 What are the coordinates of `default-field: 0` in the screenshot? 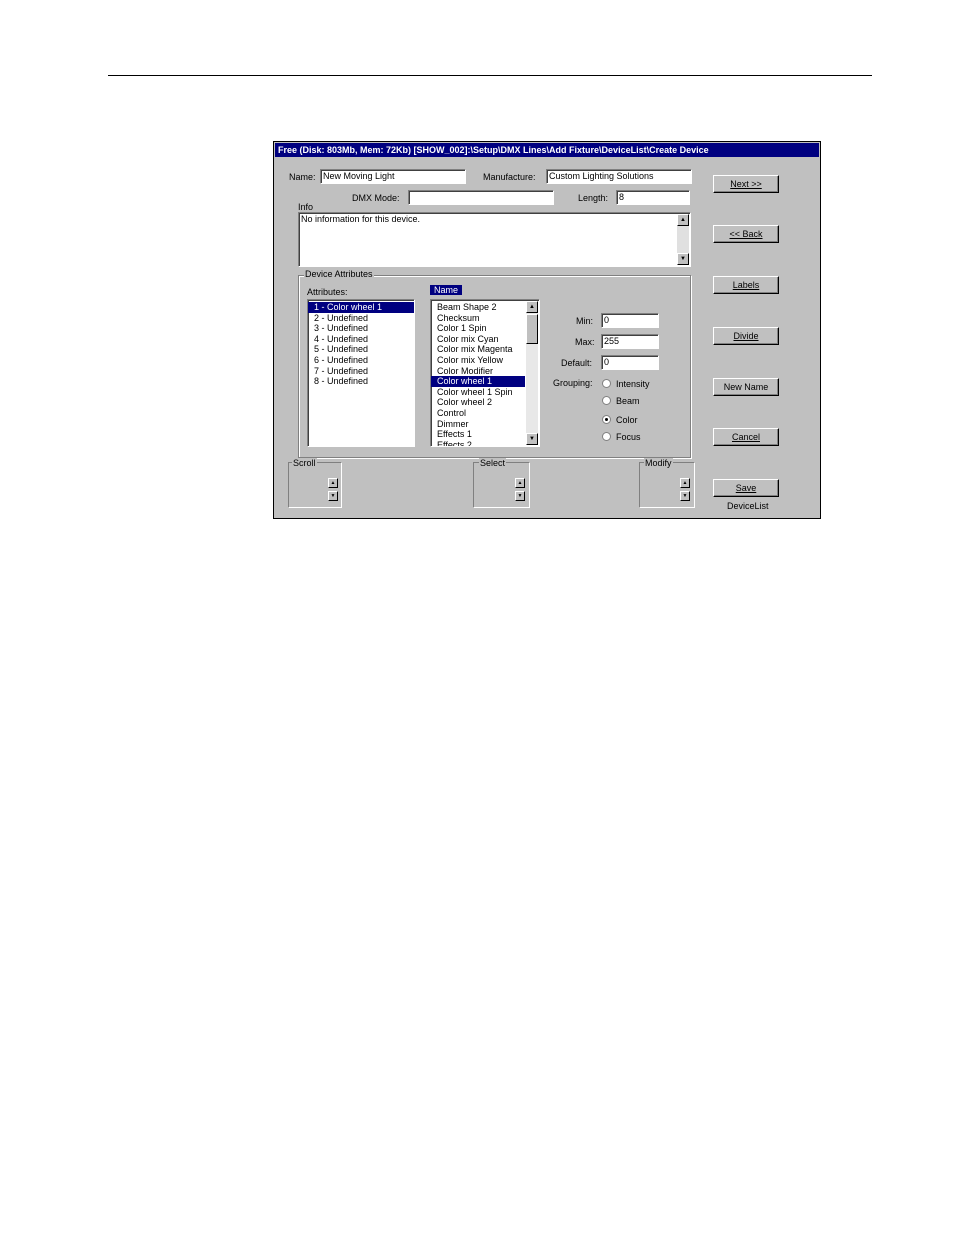 It's located at (630, 362).